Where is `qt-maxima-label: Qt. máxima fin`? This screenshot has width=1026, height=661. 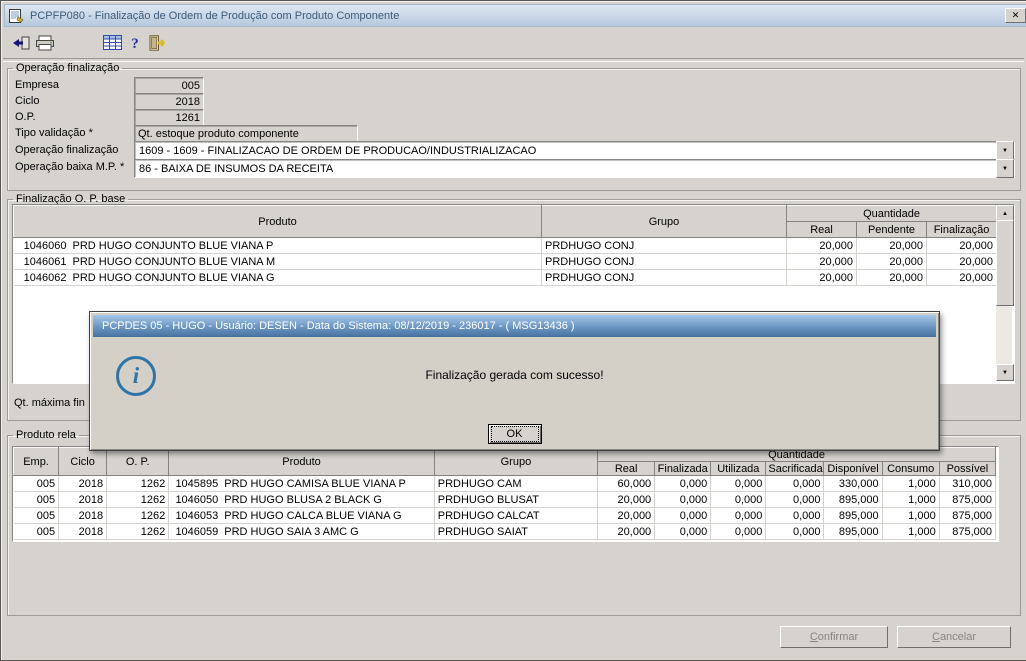
qt-maxima-label: Qt. máxima fin is located at coordinates (49, 403).